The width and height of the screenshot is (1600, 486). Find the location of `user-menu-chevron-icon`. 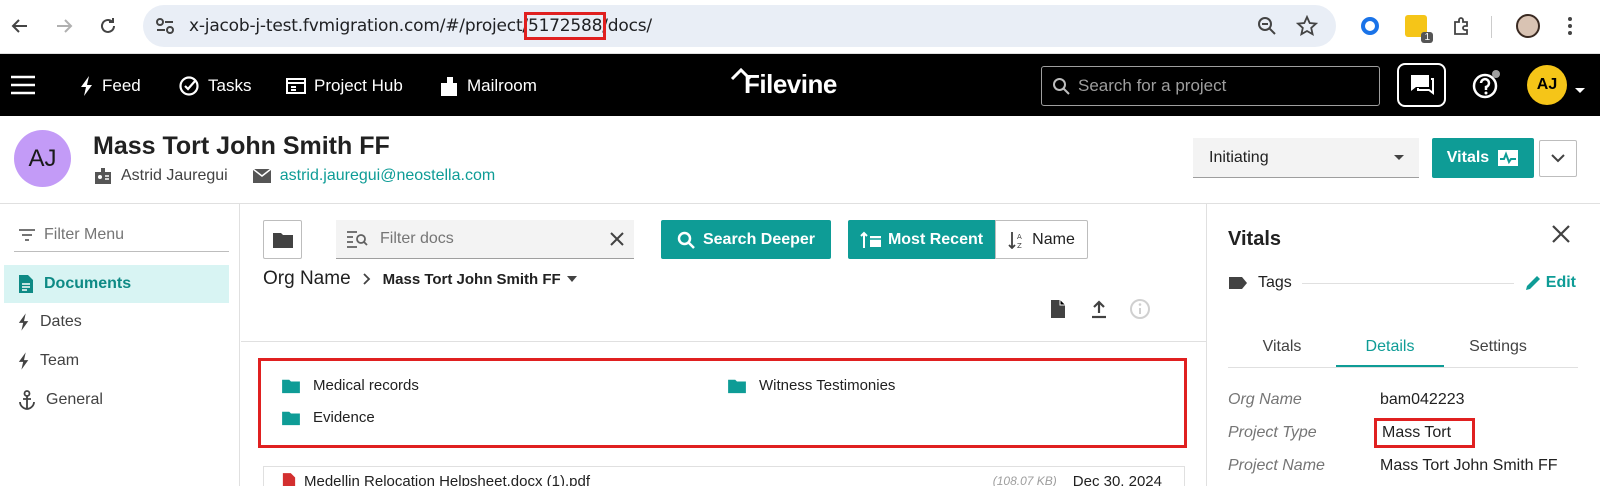

user-menu-chevron-icon is located at coordinates (1580, 91).